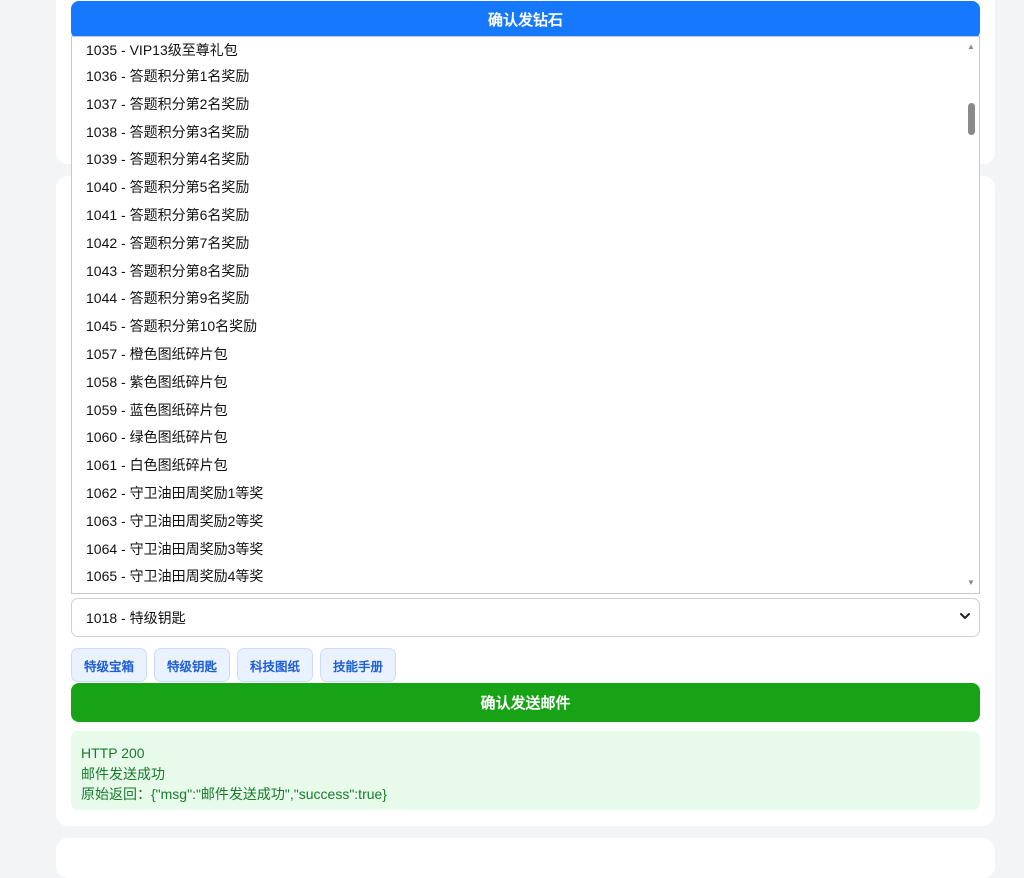 The width and height of the screenshot is (1024, 878). What do you see at coordinates (525, 133) in the screenshot?
I see `list-item: 1038 - 答题积分第3名奖励` at bounding box center [525, 133].